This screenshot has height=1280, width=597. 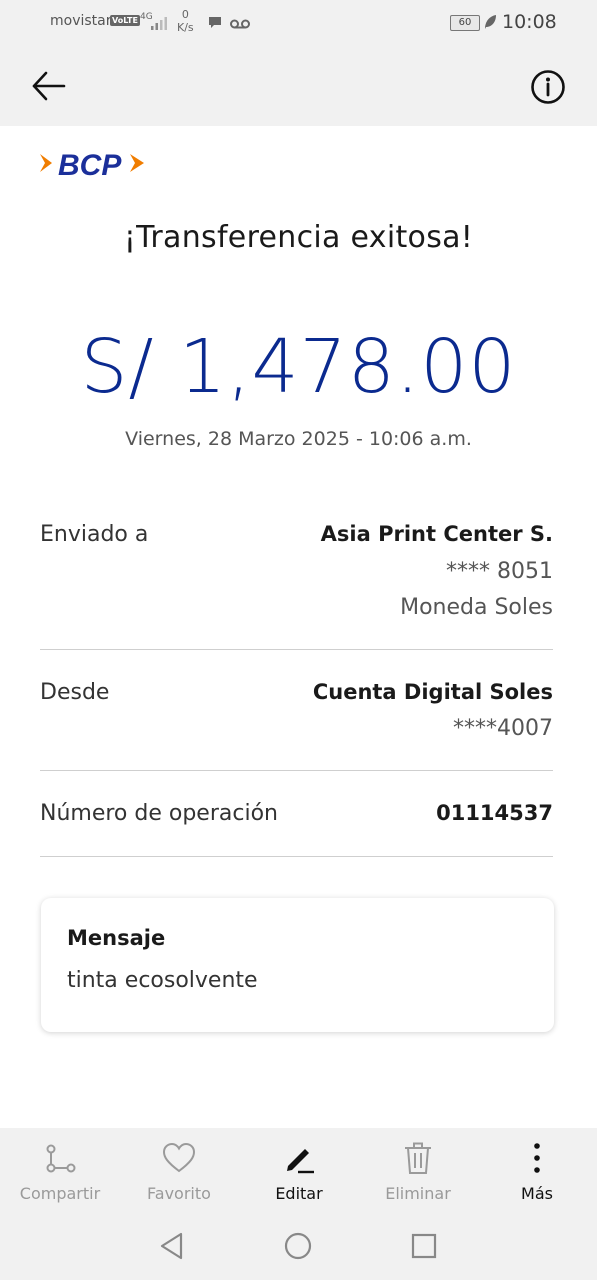 What do you see at coordinates (60, 1180) in the screenshot?
I see `share-button: Compartir` at bounding box center [60, 1180].